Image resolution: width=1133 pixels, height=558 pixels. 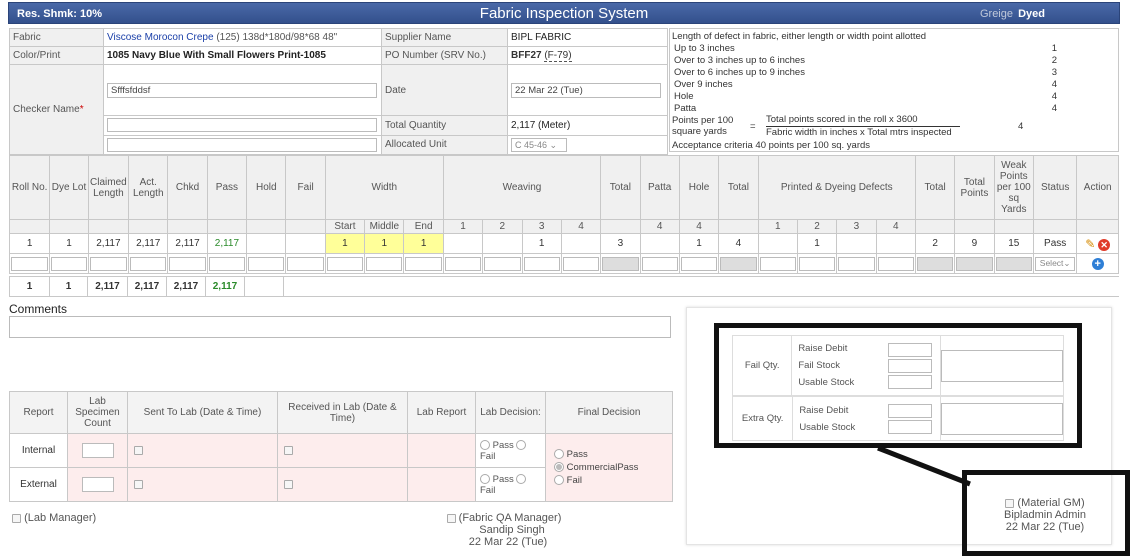 I want to click on new-dye-input, so click(x=69, y=263).